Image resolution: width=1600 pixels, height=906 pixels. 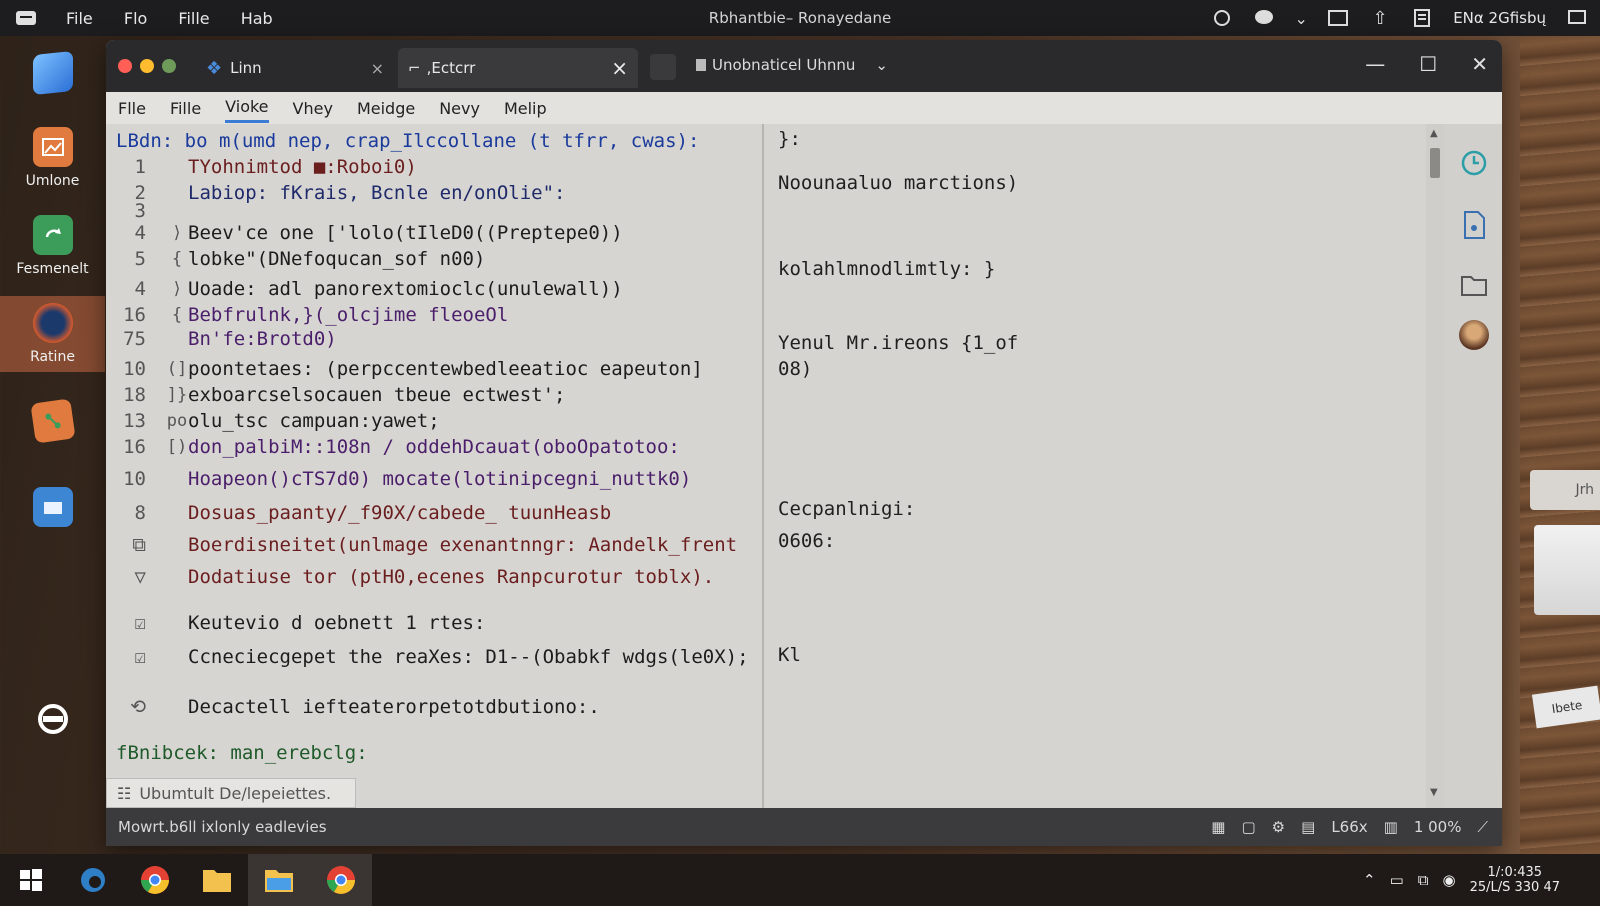 I want to click on taskbar-files, so click(x=279, y=880).